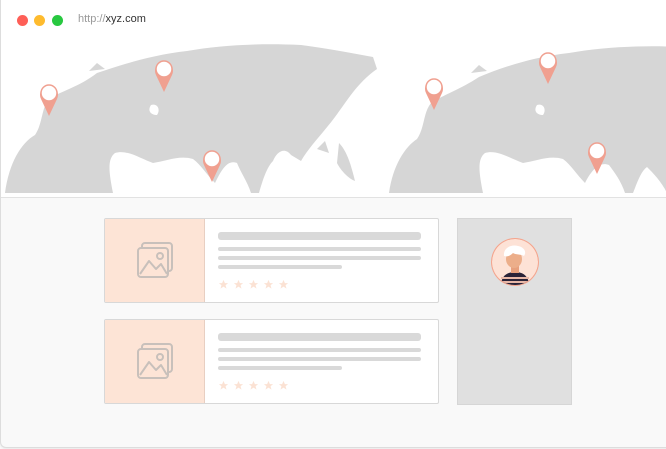 The image size is (666, 449). What do you see at coordinates (514, 311) in the screenshot?
I see `profile-panel` at bounding box center [514, 311].